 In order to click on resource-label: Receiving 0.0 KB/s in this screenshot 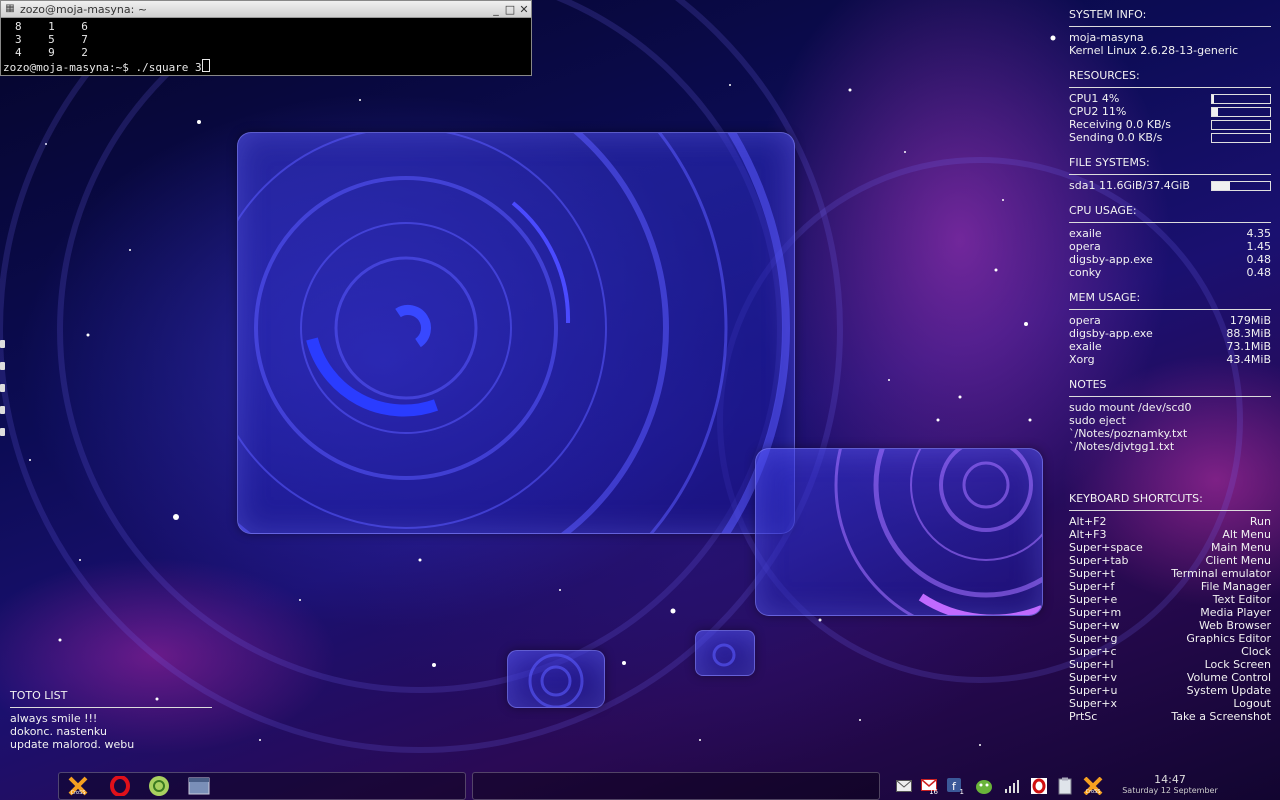, I will do `click(1120, 124)`.